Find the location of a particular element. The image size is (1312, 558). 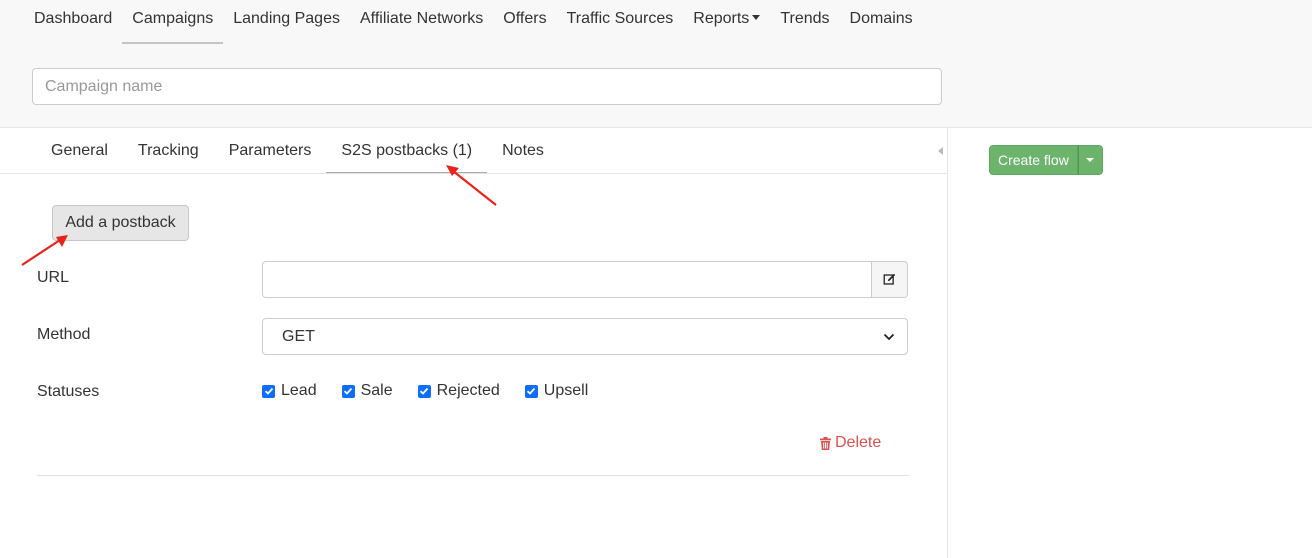

tab-s2s-postbacks: S2S postbacks (1) is located at coordinates (407, 151).